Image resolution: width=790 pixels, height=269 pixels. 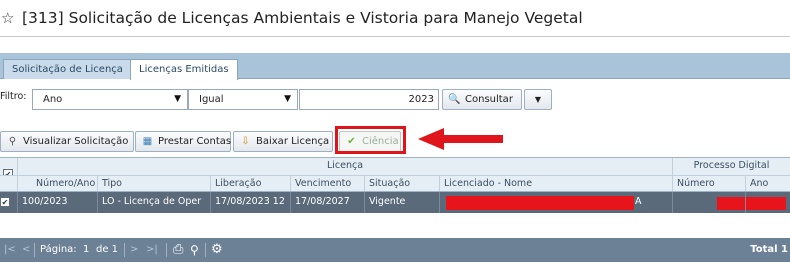 What do you see at coordinates (5, 202) in the screenshot?
I see `row-checkbox: ✔` at bounding box center [5, 202].